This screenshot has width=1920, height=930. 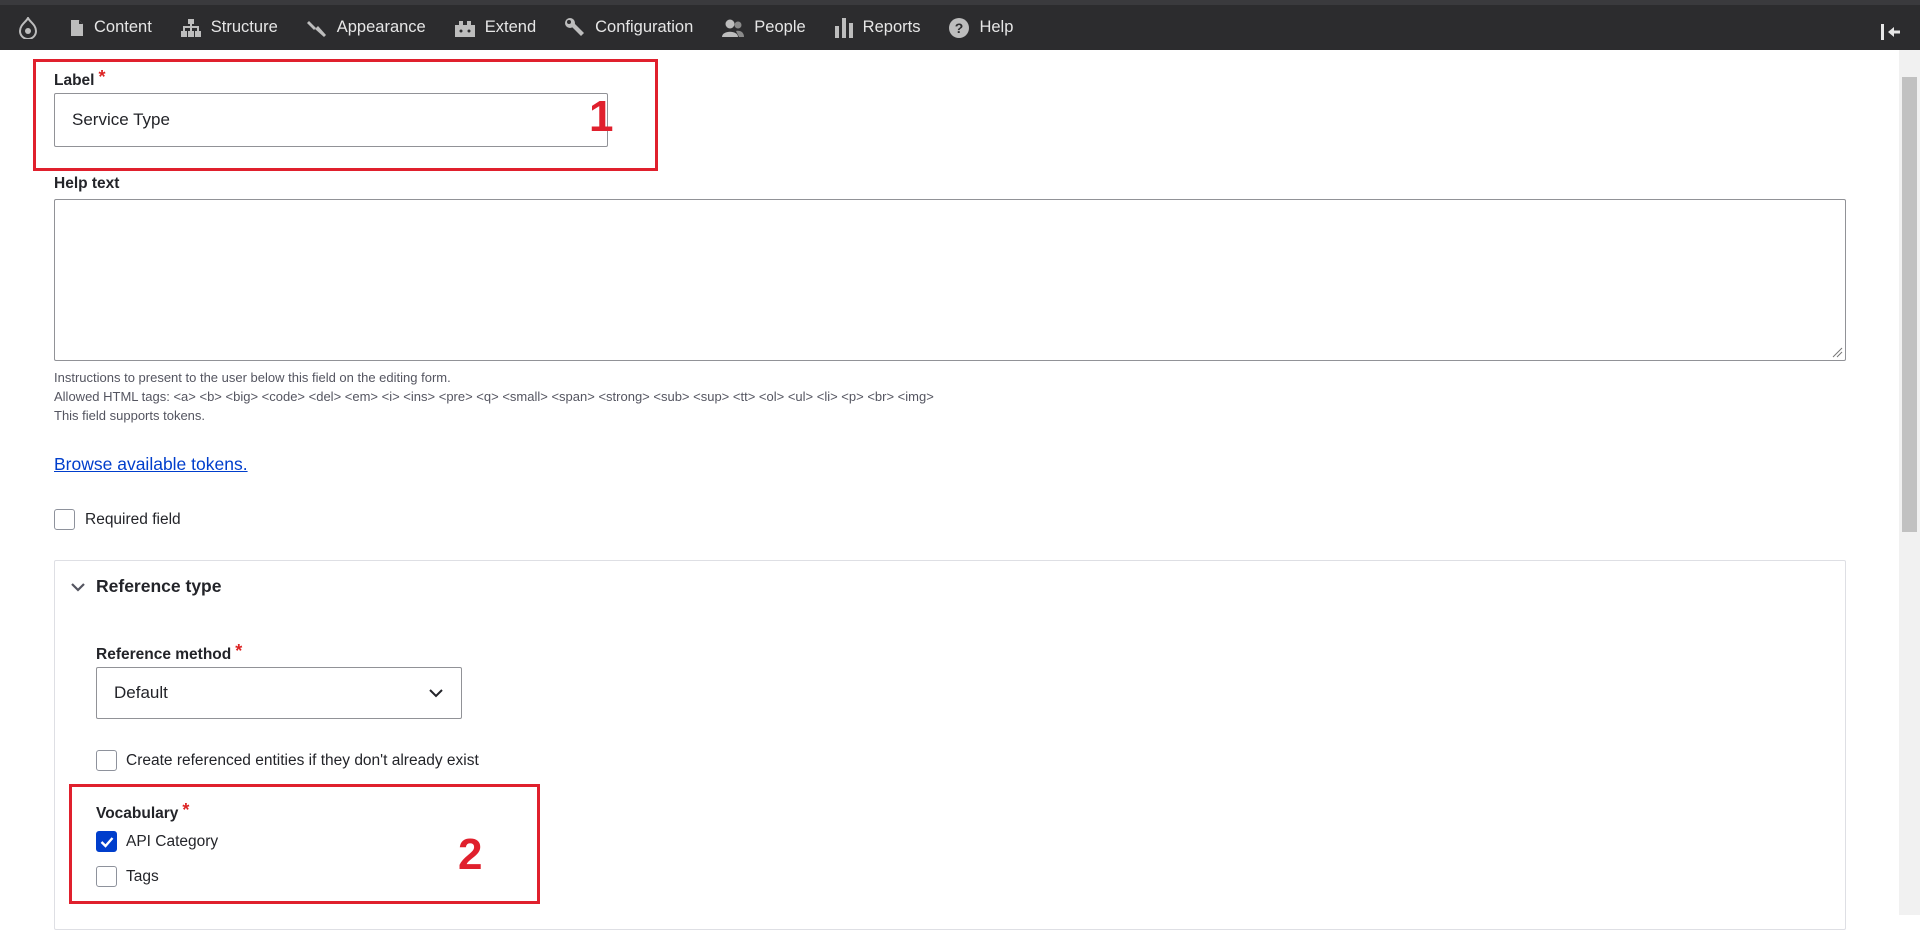 I want to click on vocabulary-api-category-checkbox, so click(x=106, y=841).